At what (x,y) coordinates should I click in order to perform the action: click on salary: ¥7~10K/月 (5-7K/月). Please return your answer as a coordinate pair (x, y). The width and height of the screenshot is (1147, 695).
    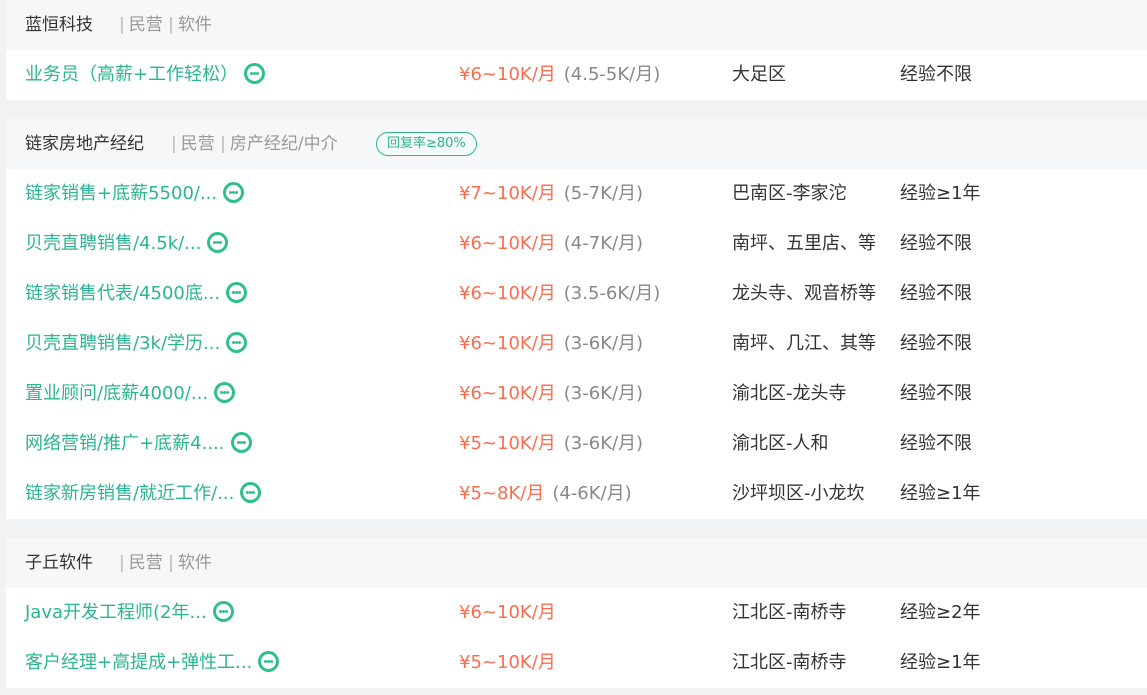
    Looking at the image, I should click on (551, 194).